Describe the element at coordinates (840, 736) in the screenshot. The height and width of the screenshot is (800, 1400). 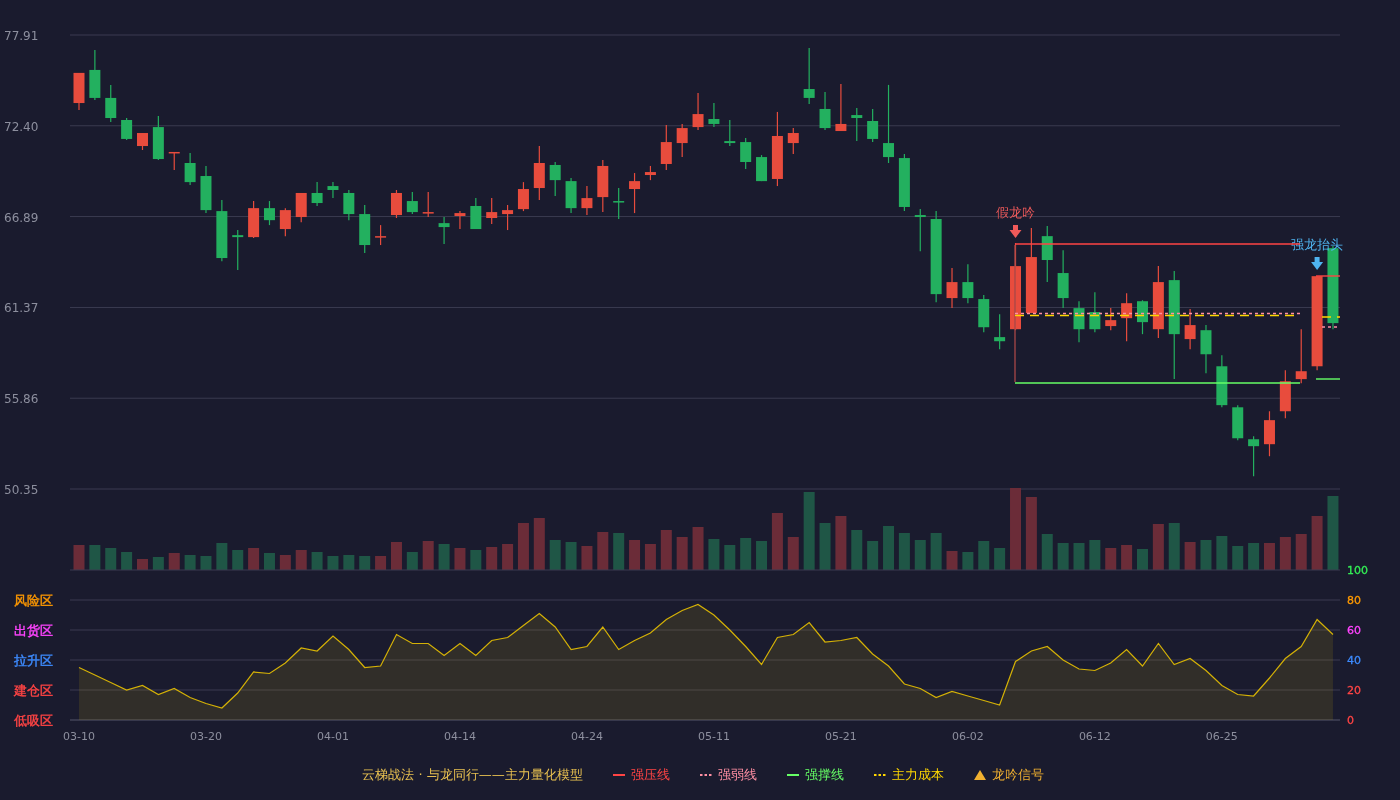
I see `axis-label: 05-21` at that location.